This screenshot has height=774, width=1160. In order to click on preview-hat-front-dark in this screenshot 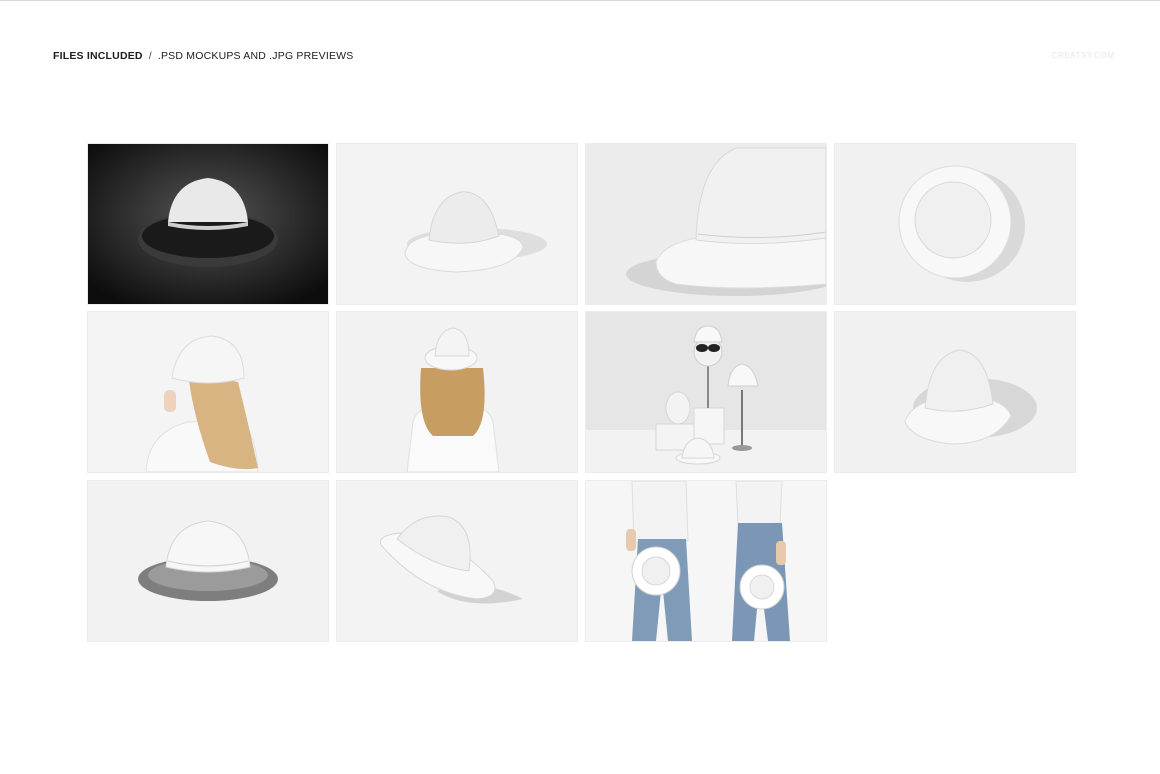, I will do `click(208, 224)`.